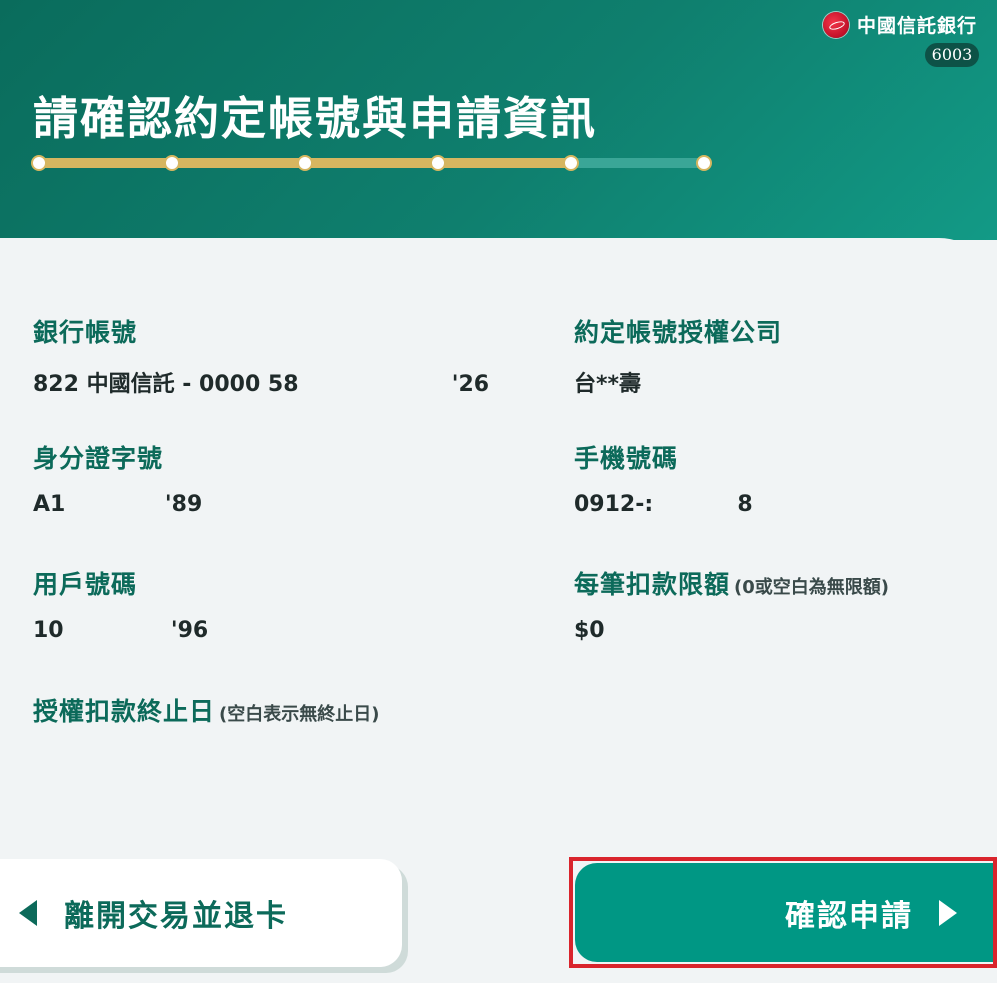  I want to click on page-title: 請確認約定帳號與申請資訊, so click(315, 118).